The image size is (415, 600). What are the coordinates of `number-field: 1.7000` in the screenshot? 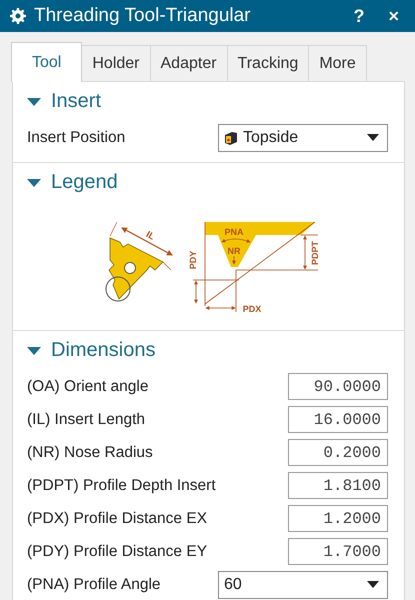 It's located at (338, 551).